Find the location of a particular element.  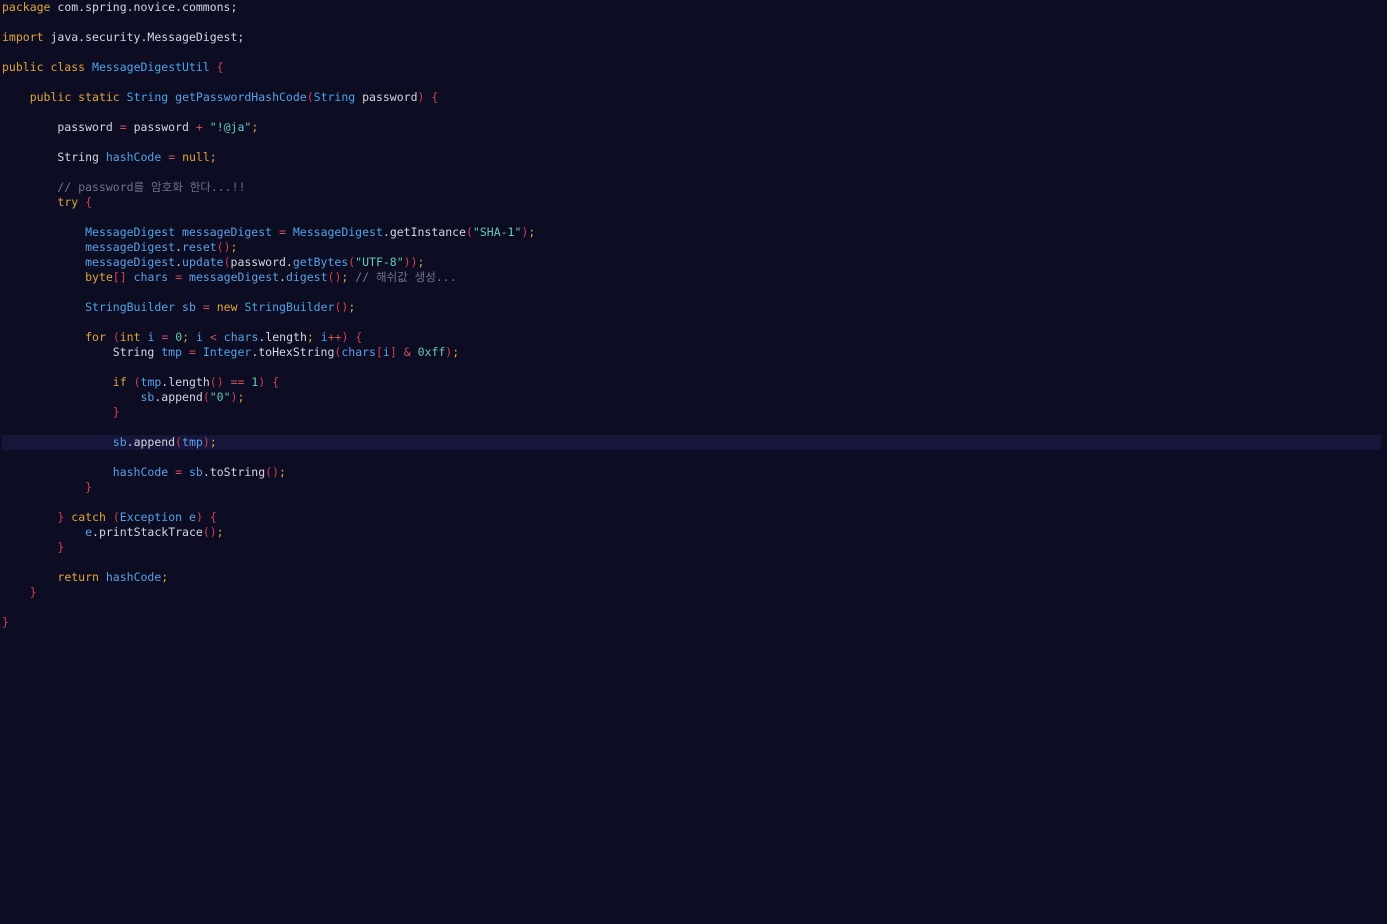

code-token: getPasswordHashCode is located at coordinates (241, 97).